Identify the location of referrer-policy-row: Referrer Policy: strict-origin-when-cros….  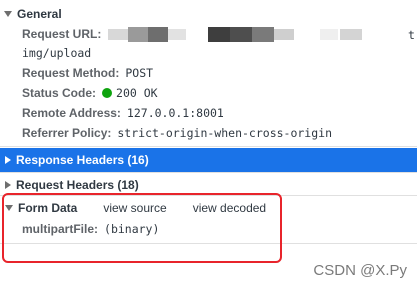
(177, 133).